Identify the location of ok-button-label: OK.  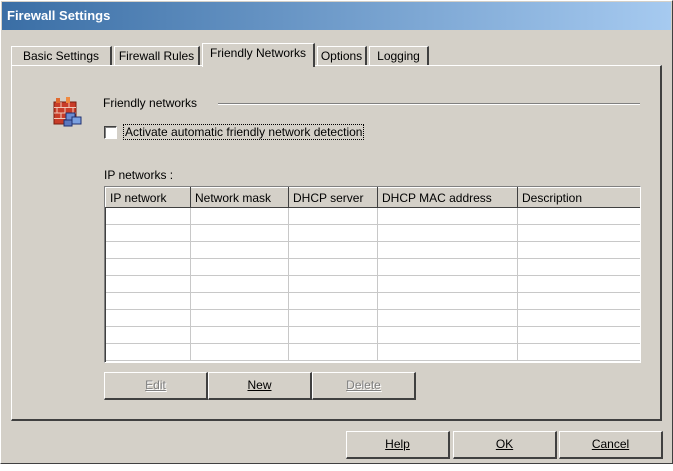
(504, 444).